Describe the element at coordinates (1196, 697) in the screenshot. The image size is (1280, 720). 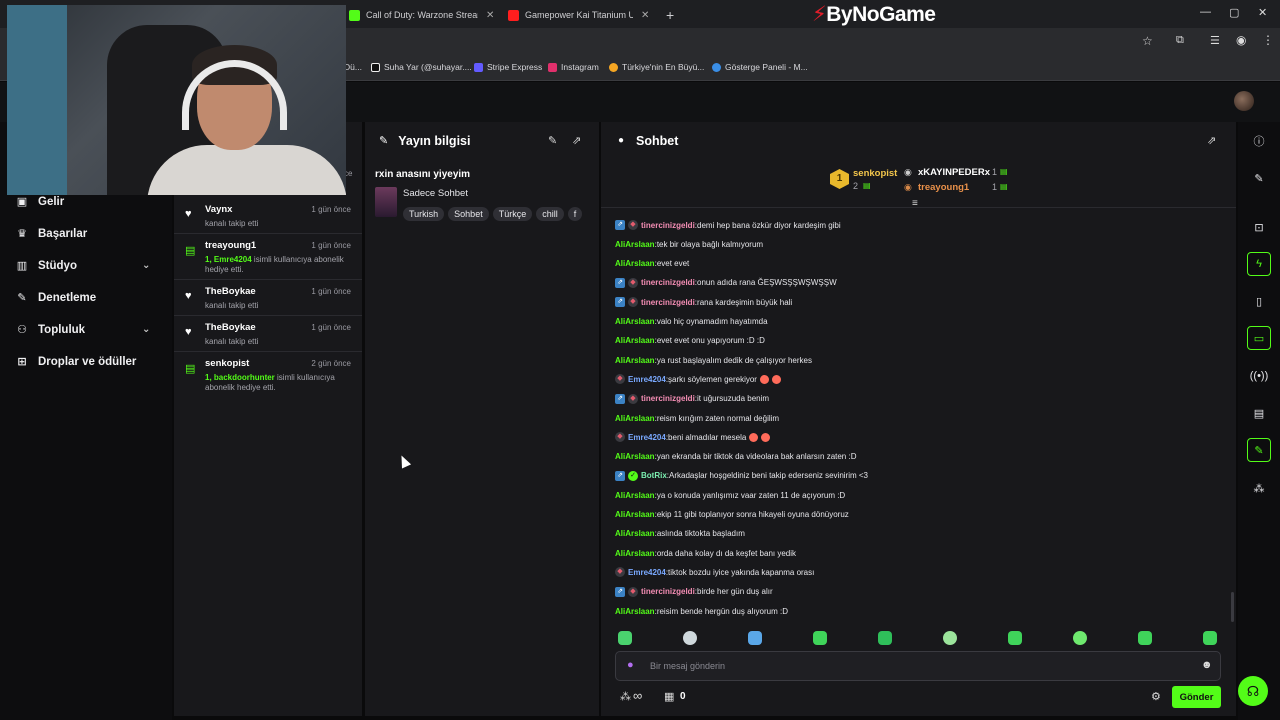
I see `send-button: Gönder` at that location.